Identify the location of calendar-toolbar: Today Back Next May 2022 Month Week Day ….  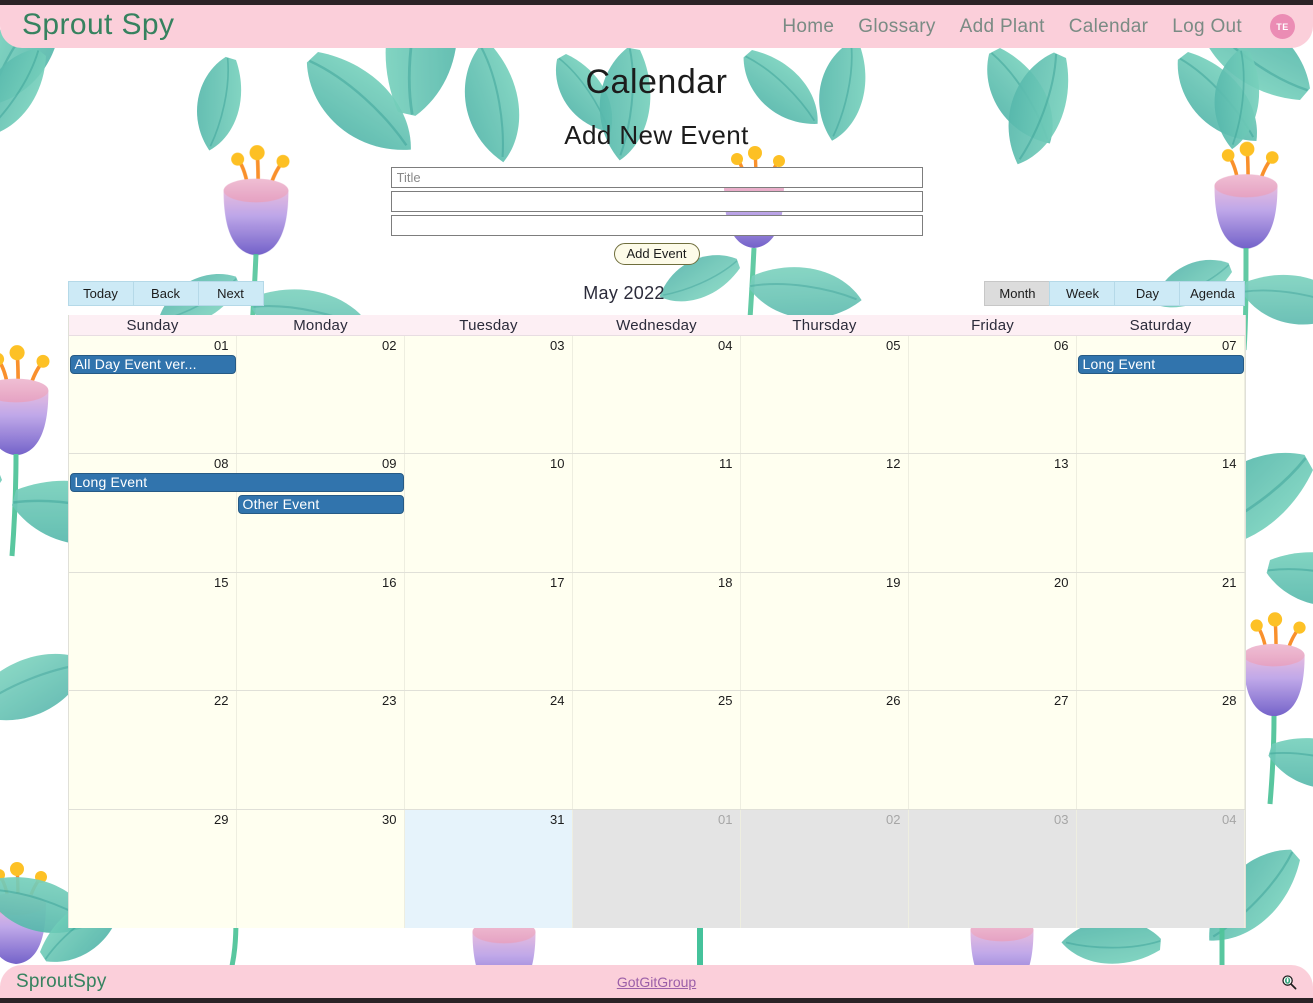
(656, 293).